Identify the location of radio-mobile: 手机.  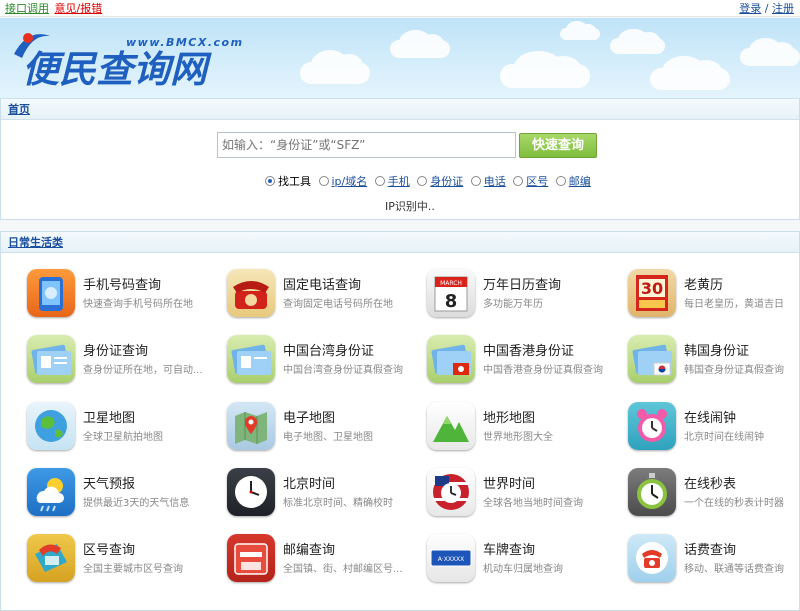
(392, 181).